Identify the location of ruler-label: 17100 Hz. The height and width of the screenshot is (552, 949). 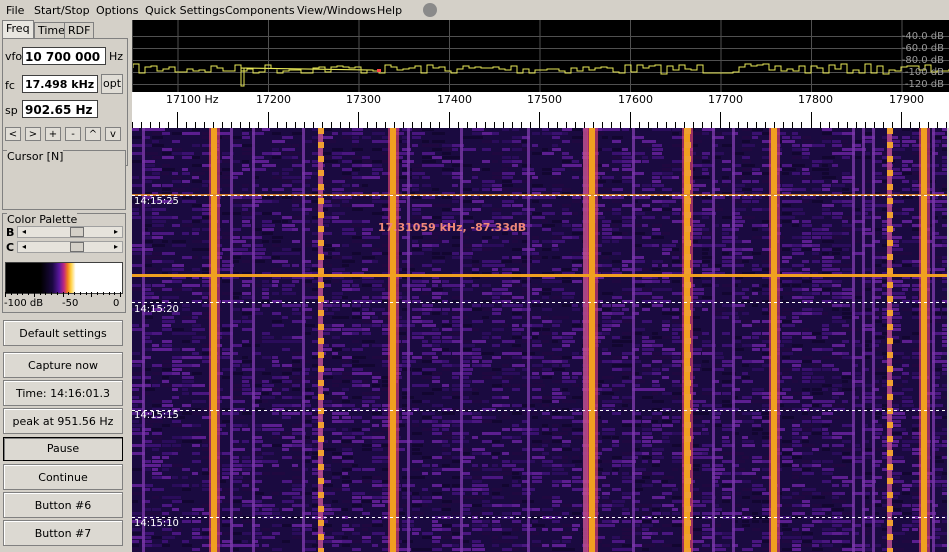
(192, 99).